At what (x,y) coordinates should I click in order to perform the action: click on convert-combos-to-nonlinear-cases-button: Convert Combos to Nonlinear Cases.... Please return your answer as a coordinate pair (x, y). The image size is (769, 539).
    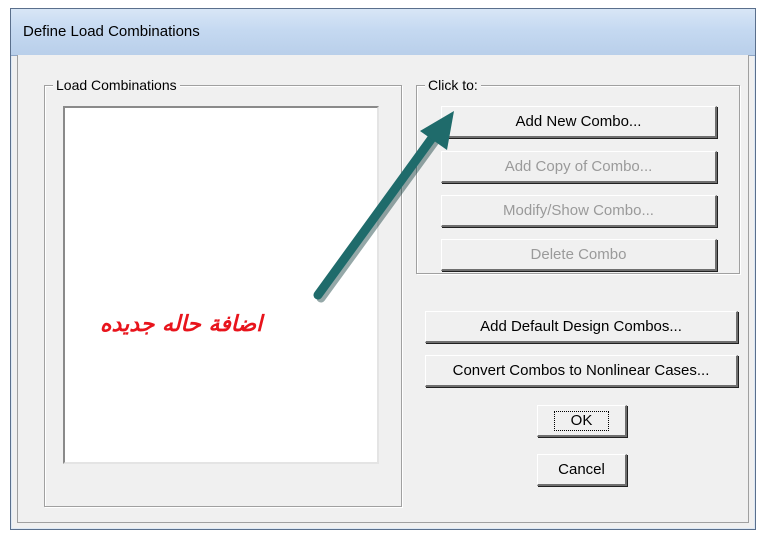
    Looking at the image, I should click on (581, 371).